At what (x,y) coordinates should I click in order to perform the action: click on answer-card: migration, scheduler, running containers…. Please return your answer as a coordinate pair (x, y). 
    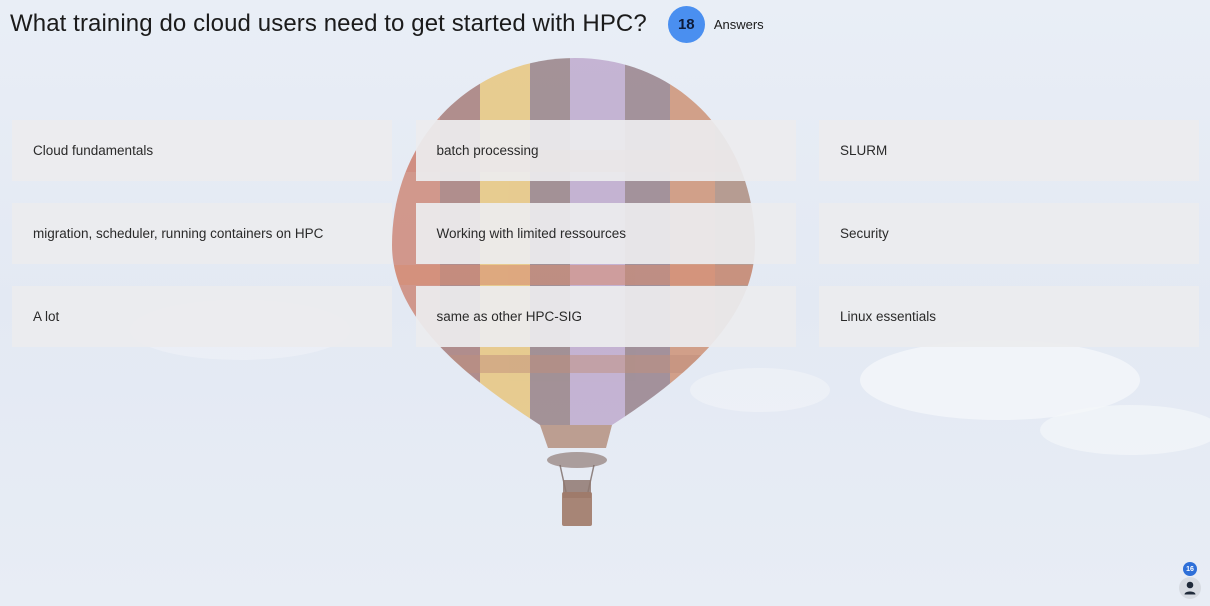
    Looking at the image, I should click on (202, 233).